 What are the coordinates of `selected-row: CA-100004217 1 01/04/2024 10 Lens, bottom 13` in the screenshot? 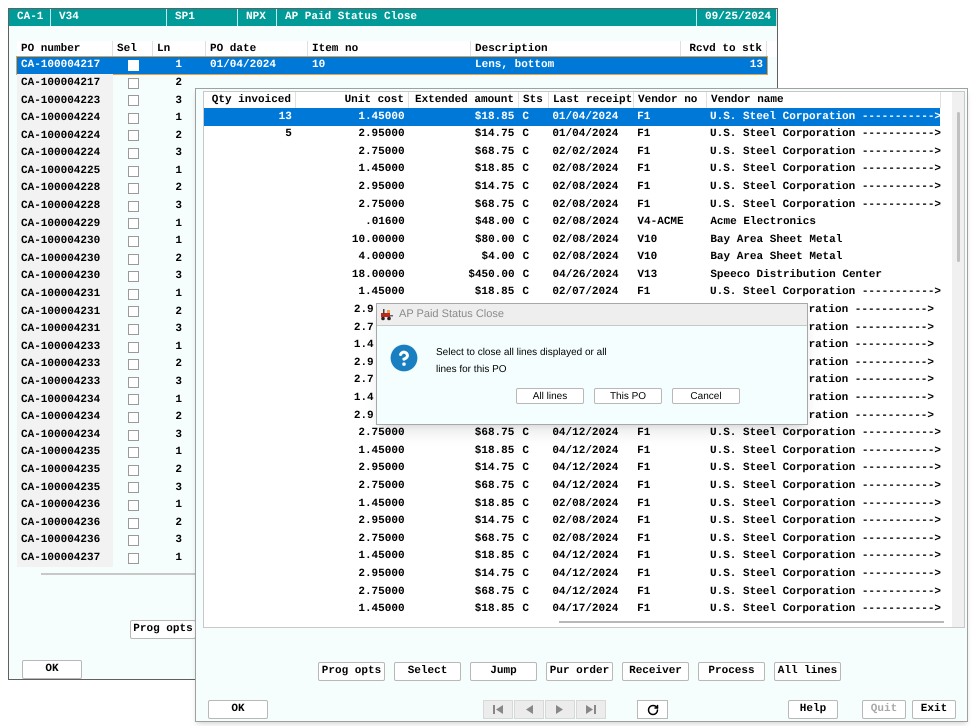 It's located at (392, 65).